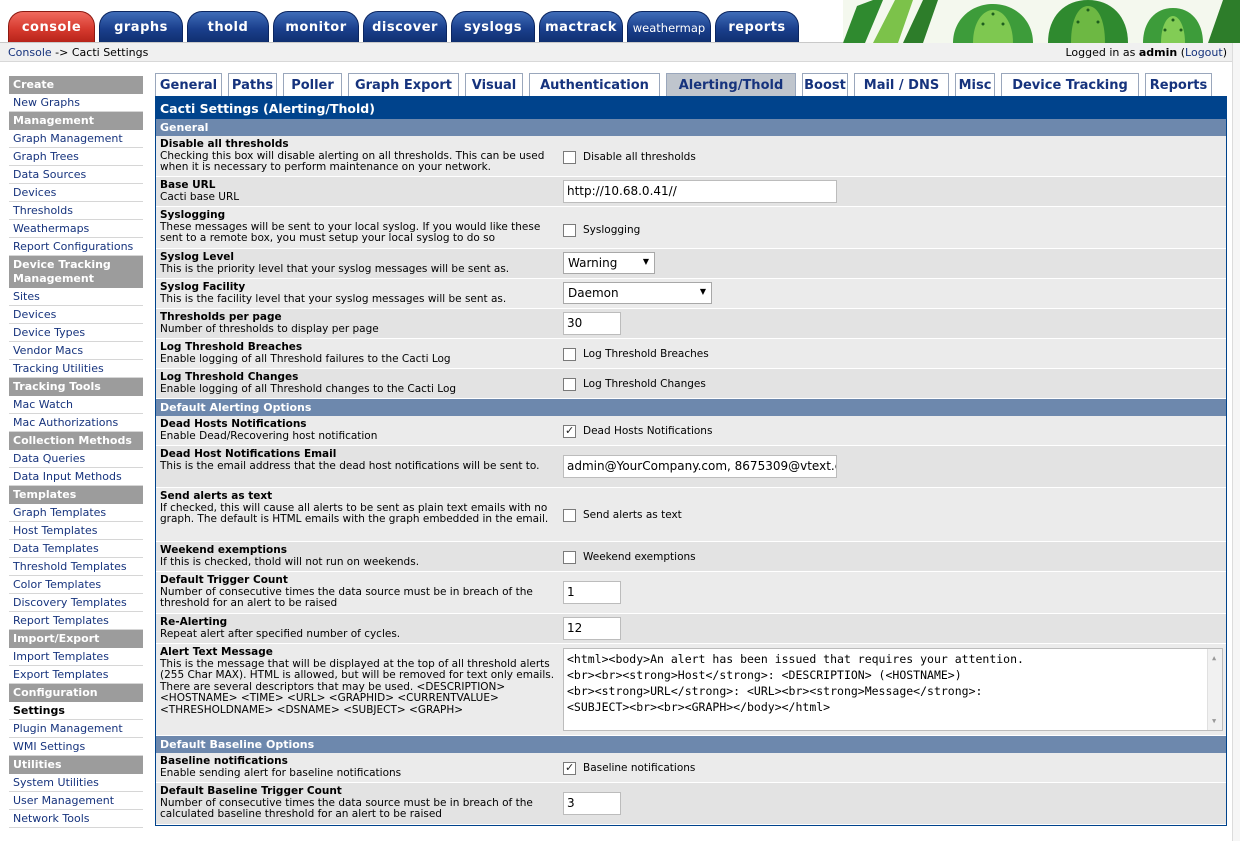  I want to click on scroll-down-icon: ▼, so click(1214, 721).